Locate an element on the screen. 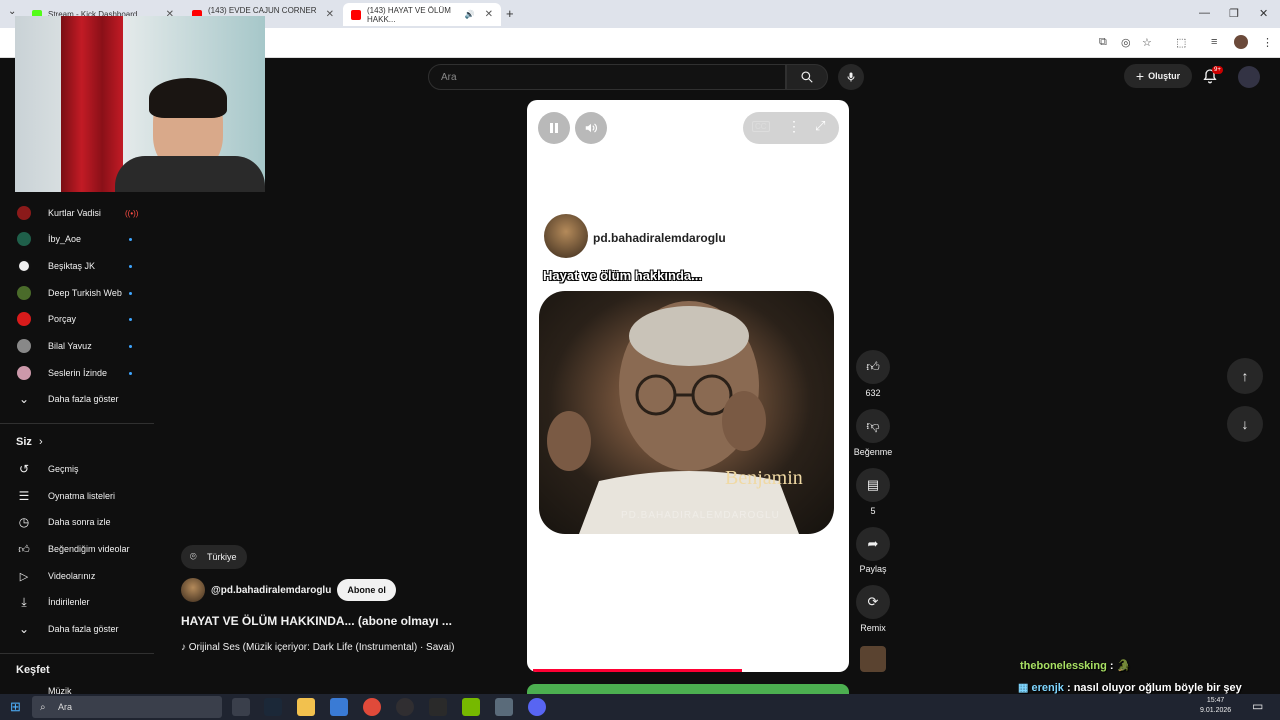  sidebar-you-header: Siz › is located at coordinates (29, 442).